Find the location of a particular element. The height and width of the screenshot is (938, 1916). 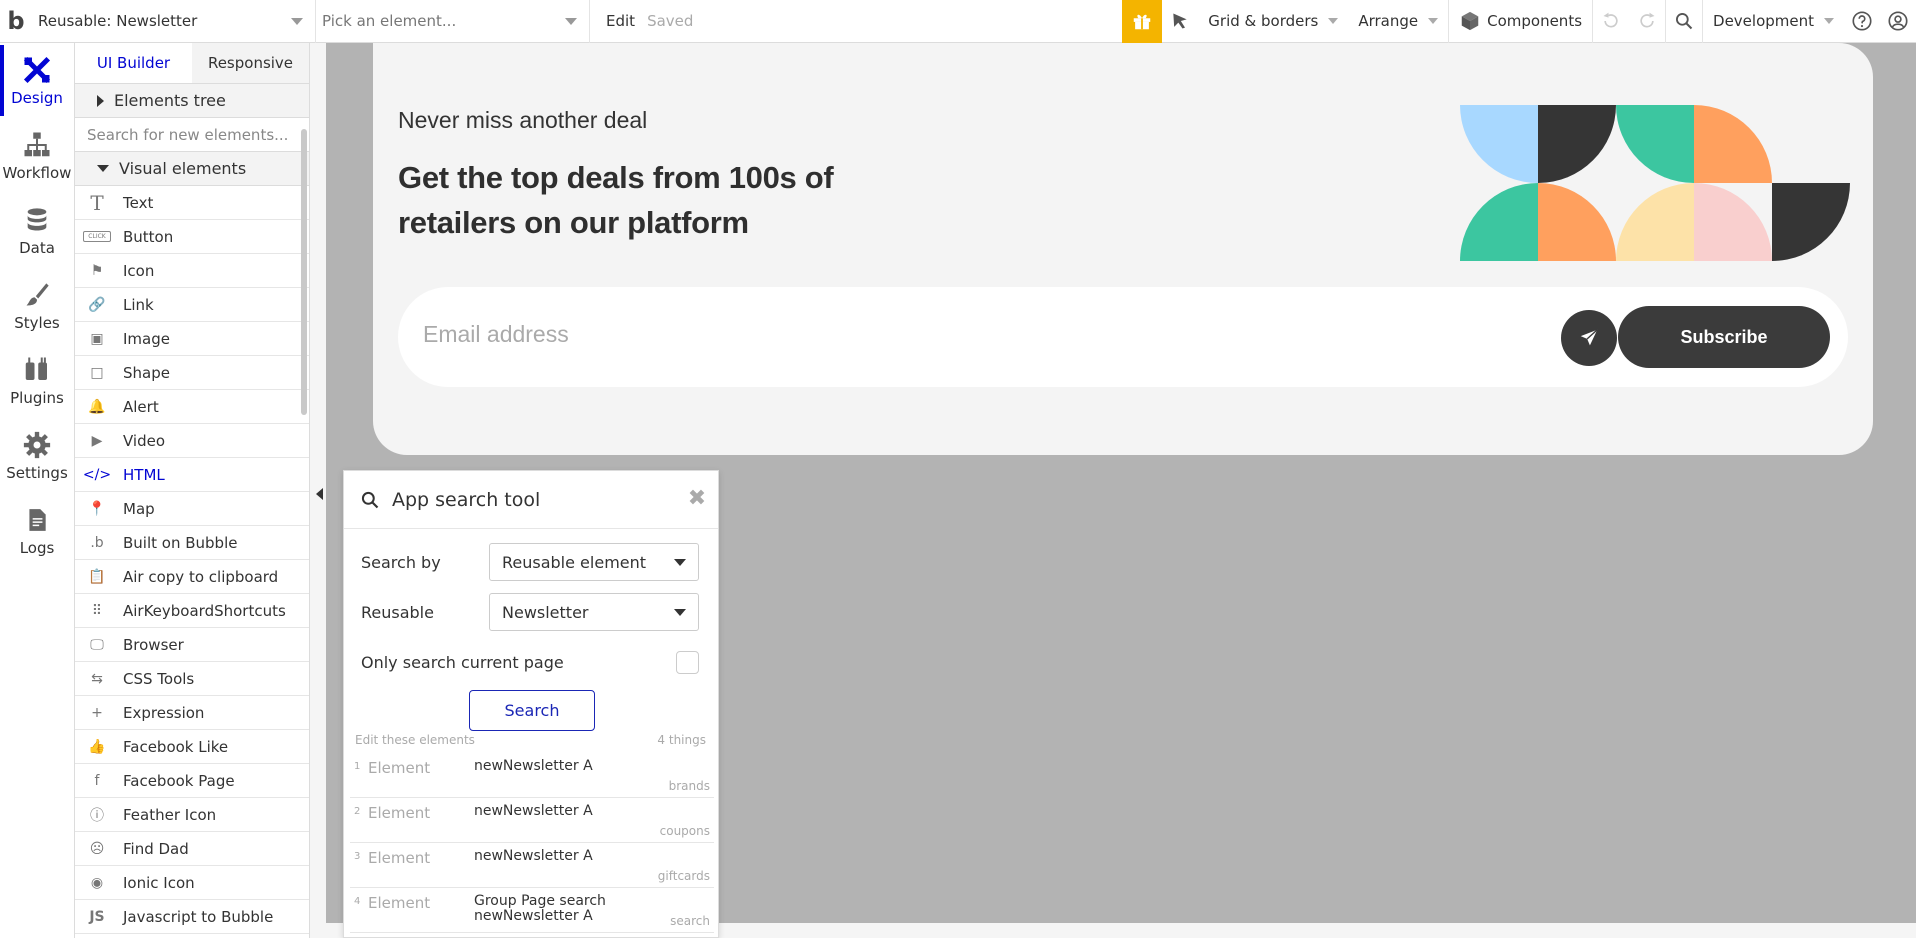

search-button is located at coordinates (1684, 21).